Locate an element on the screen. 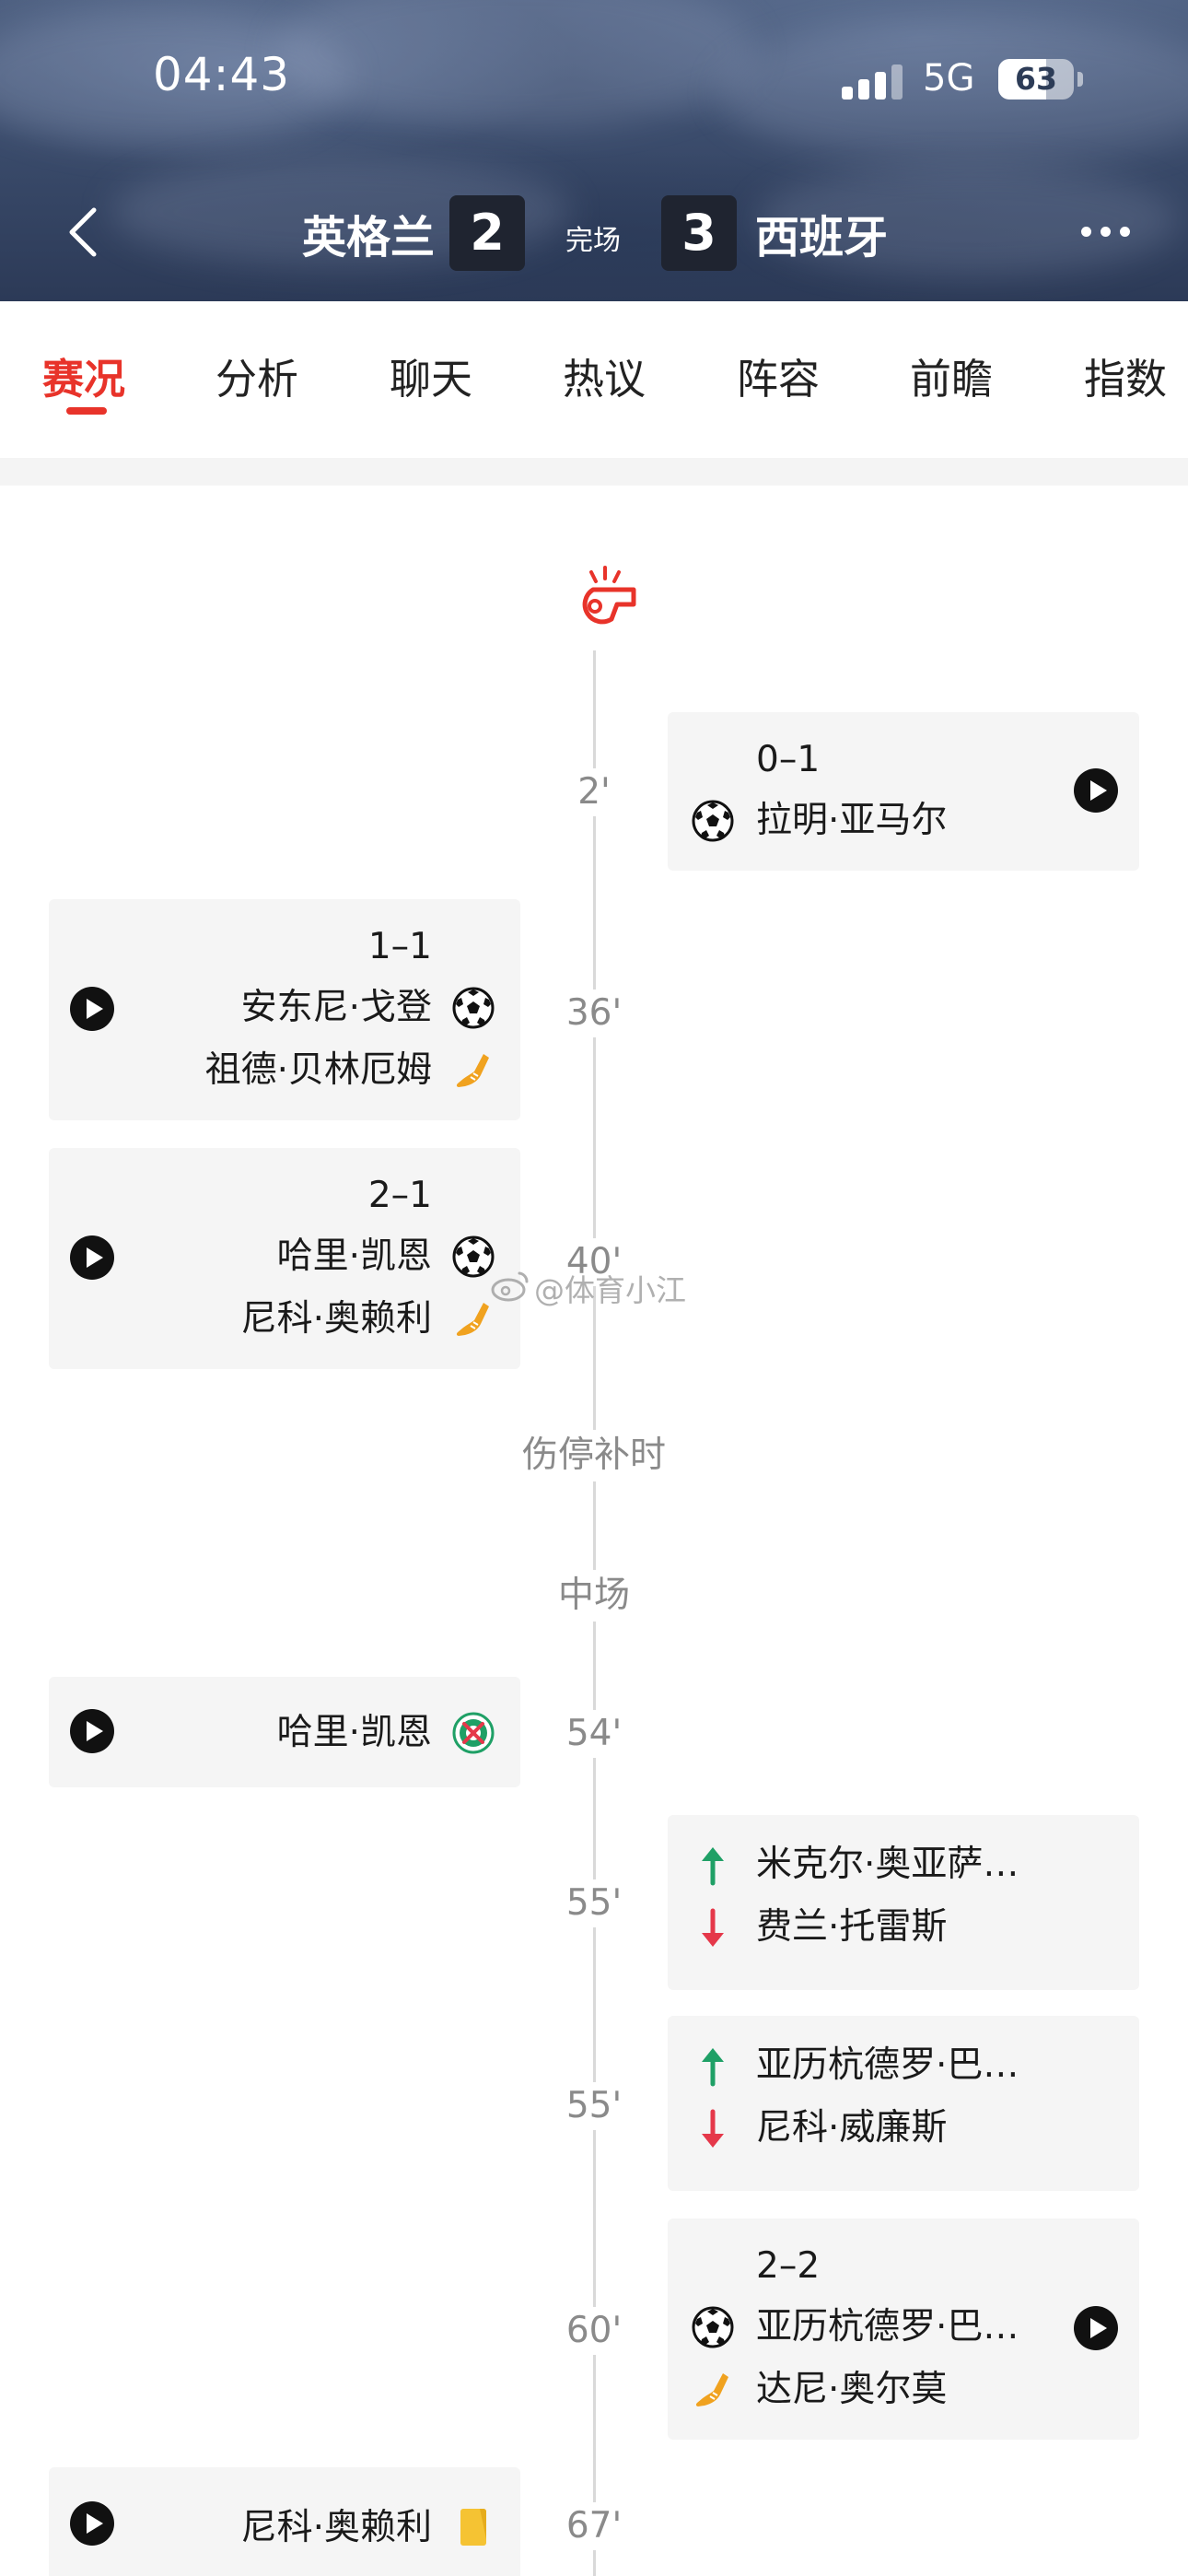  event-card-substitution: 亚历杭德罗·巴… 尼科·威廉斯 is located at coordinates (903, 2103).